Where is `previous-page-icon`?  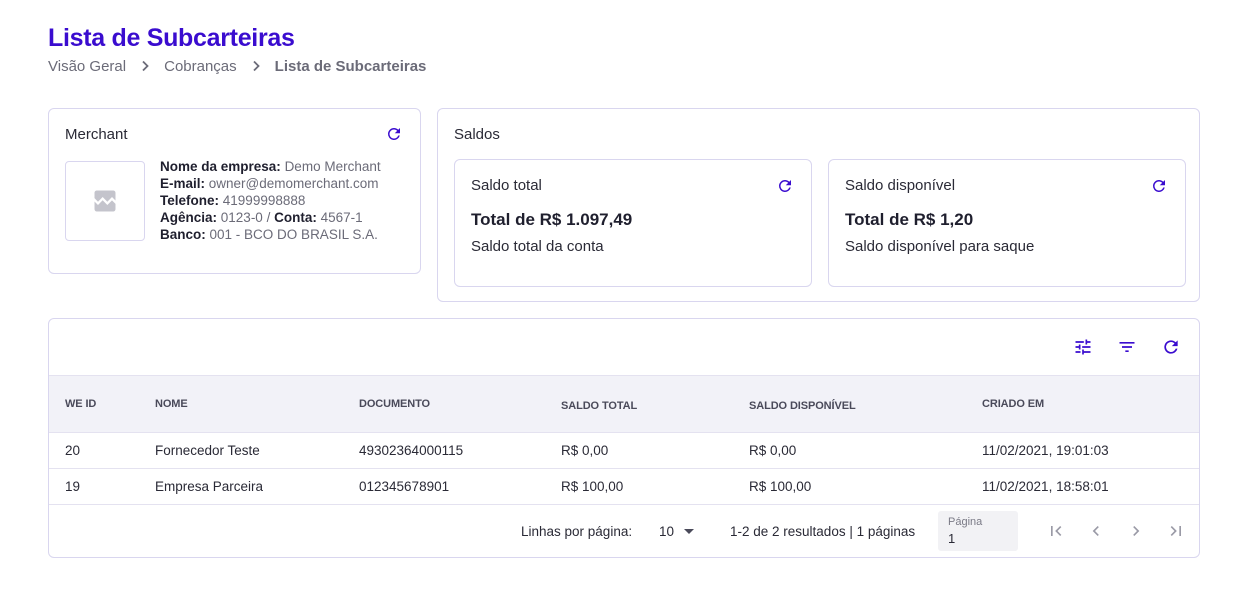 previous-page-icon is located at coordinates (1096, 531).